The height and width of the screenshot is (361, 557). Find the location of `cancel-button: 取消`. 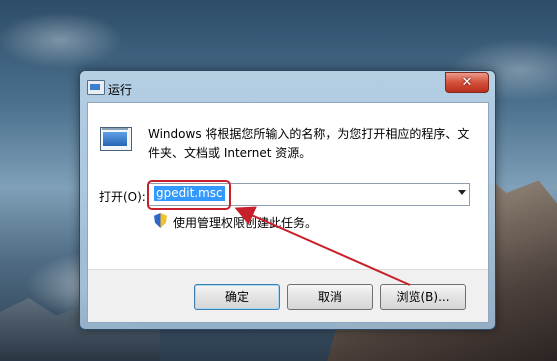

cancel-button: 取消 is located at coordinates (330, 297).